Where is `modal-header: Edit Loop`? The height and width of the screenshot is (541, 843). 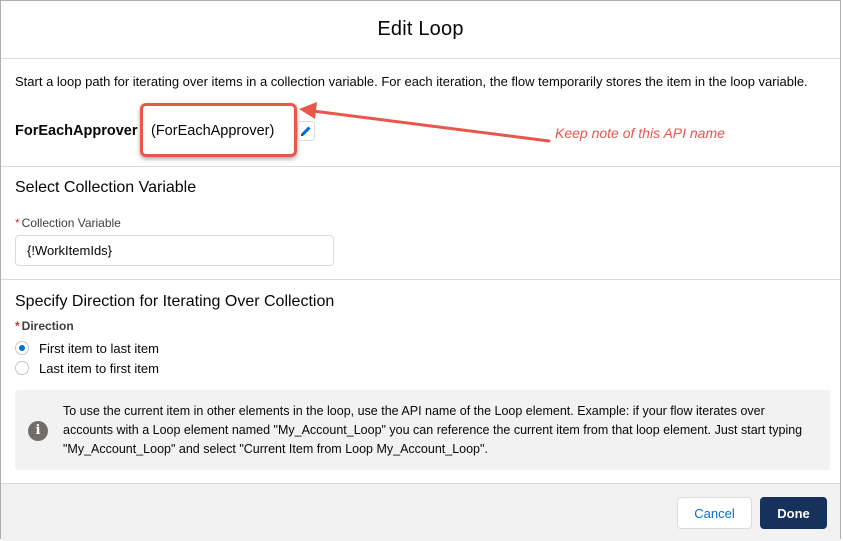
modal-header: Edit Loop is located at coordinates (420, 30).